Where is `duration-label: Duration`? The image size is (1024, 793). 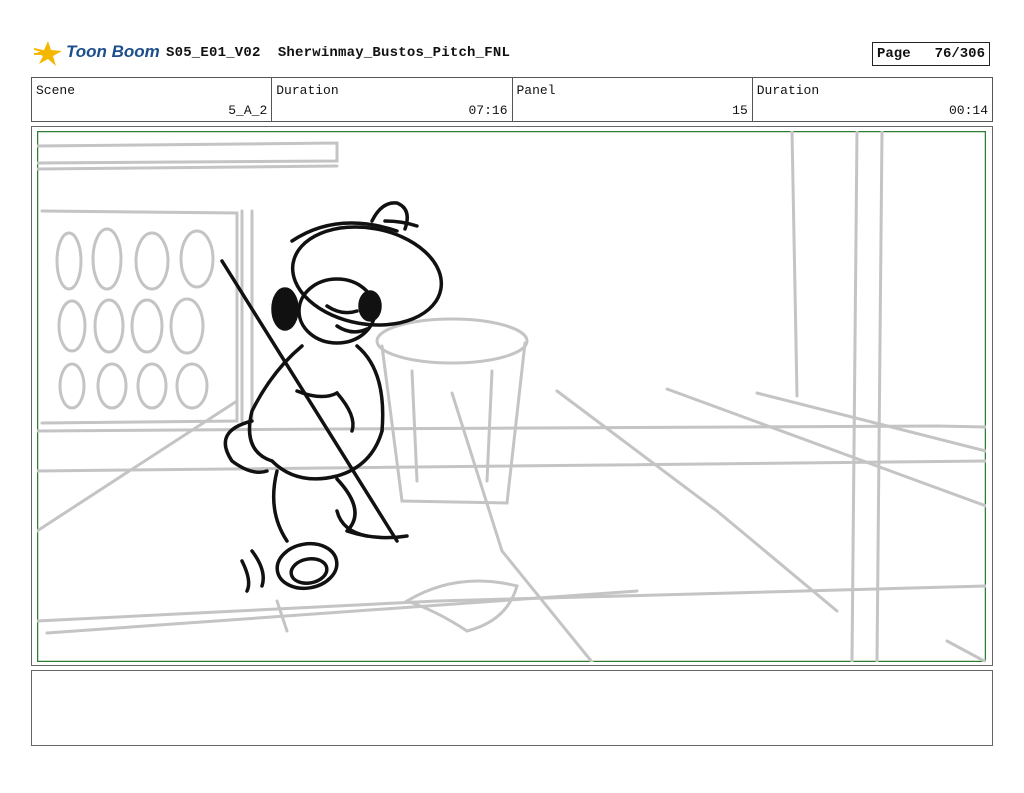
duration-label: Duration is located at coordinates (307, 90).